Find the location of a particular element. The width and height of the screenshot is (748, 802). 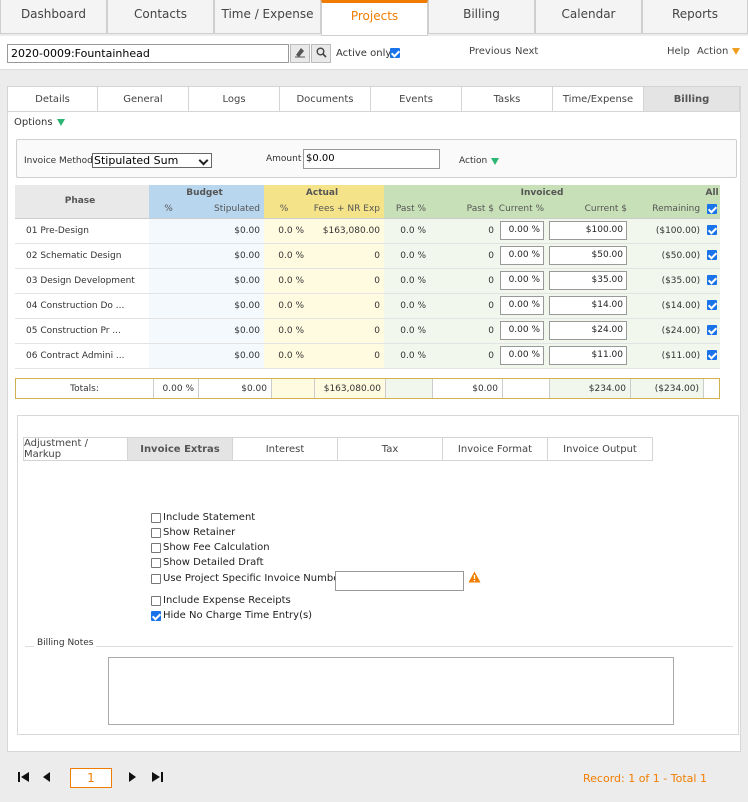

nav-tab-calendar: Calendar is located at coordinates (588, 17).